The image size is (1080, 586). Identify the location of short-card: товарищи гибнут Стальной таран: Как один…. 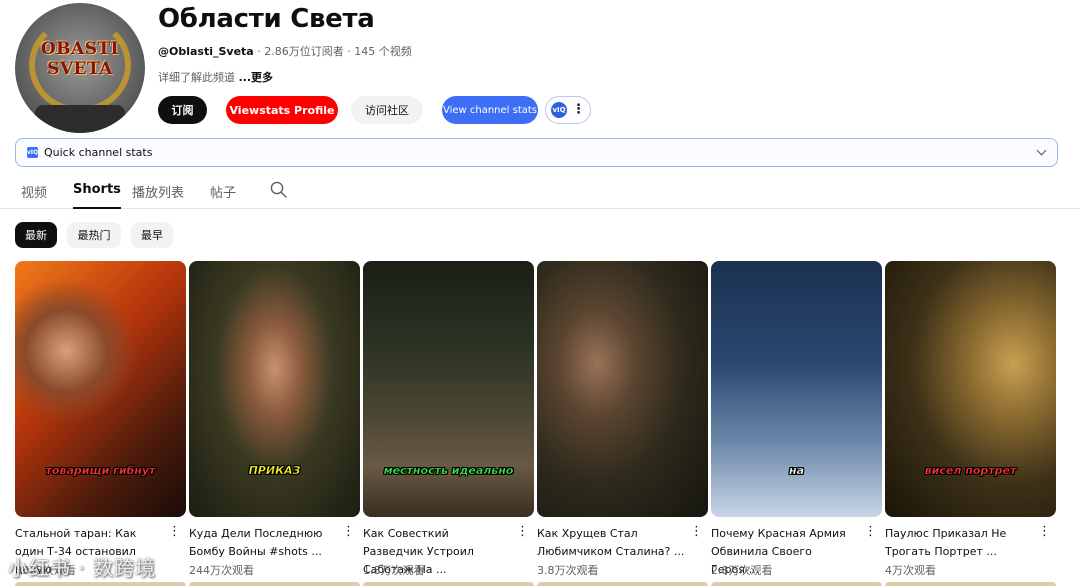
(100, 419).